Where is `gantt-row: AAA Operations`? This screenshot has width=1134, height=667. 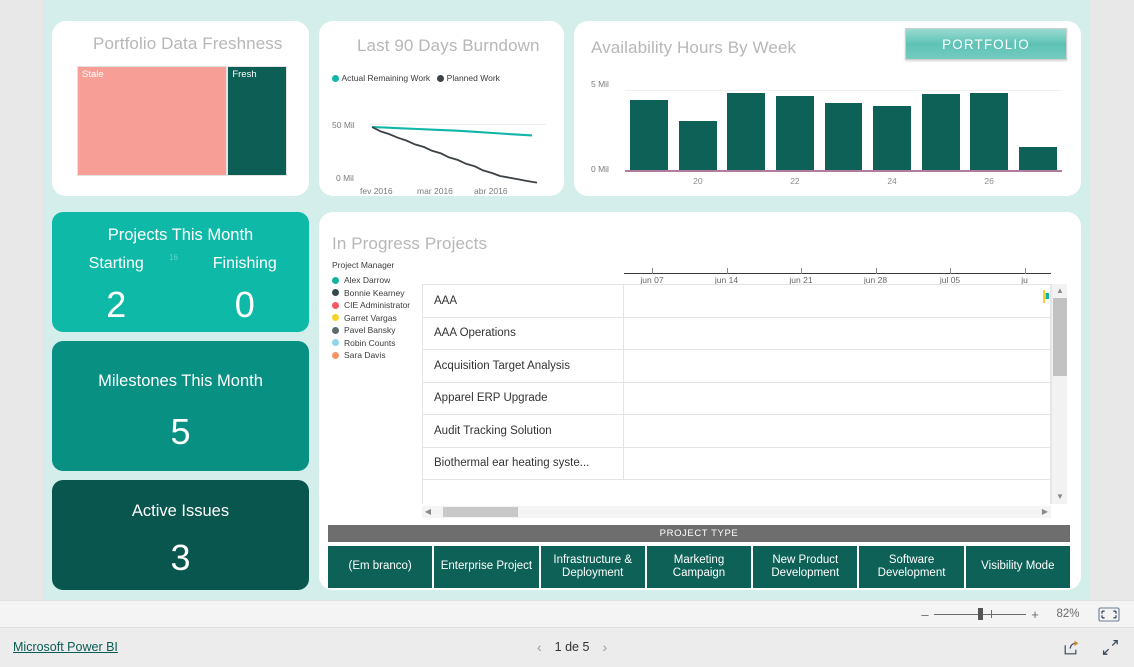 gantt-row: AAA Operations is located at coordinates (736, 333).